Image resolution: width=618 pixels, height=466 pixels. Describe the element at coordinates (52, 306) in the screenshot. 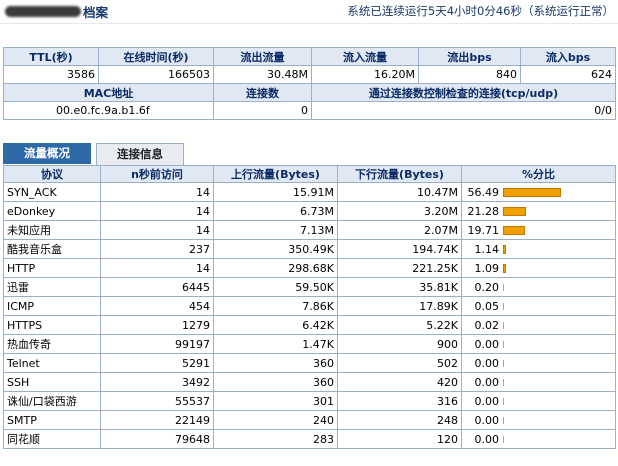

I see `protocol-cell: ICMP` at that location.